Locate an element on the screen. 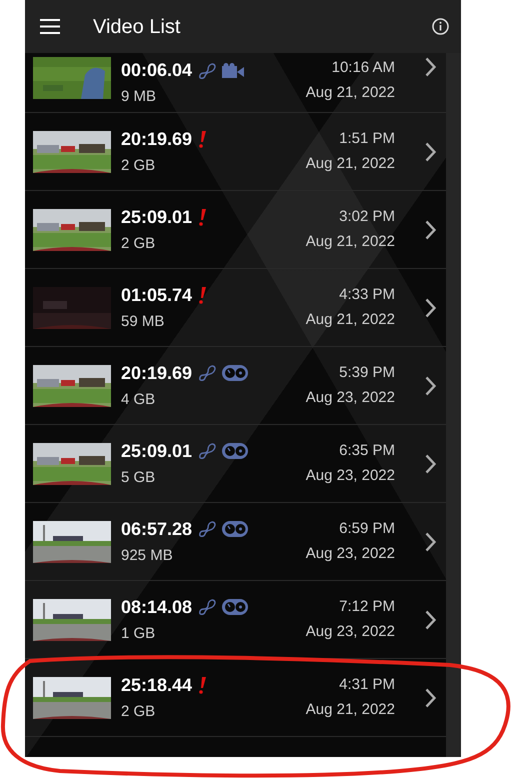  video-camera-icon is located at coordinates (233, 70).